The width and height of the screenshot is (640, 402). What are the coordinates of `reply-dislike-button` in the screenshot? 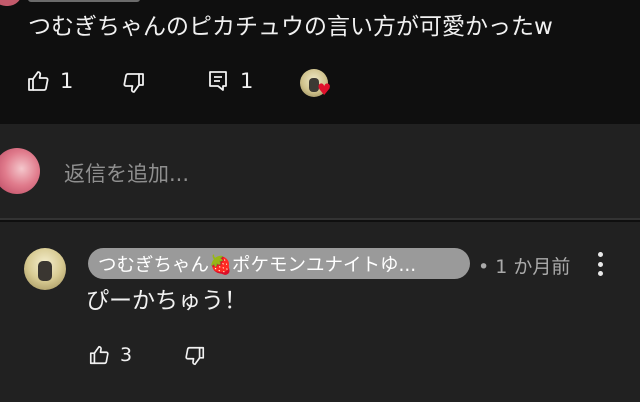 It's located at (195, 356).